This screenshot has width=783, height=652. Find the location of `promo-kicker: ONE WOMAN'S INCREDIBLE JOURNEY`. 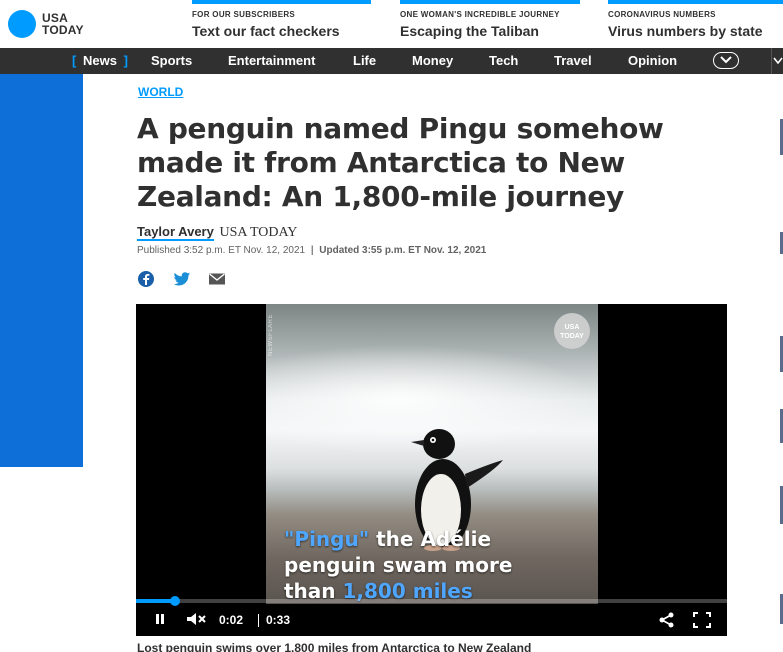

promo-kicker: ONE WOMAN'S INCREDIBLE JOURNEY is located at coordinates (480, 14).